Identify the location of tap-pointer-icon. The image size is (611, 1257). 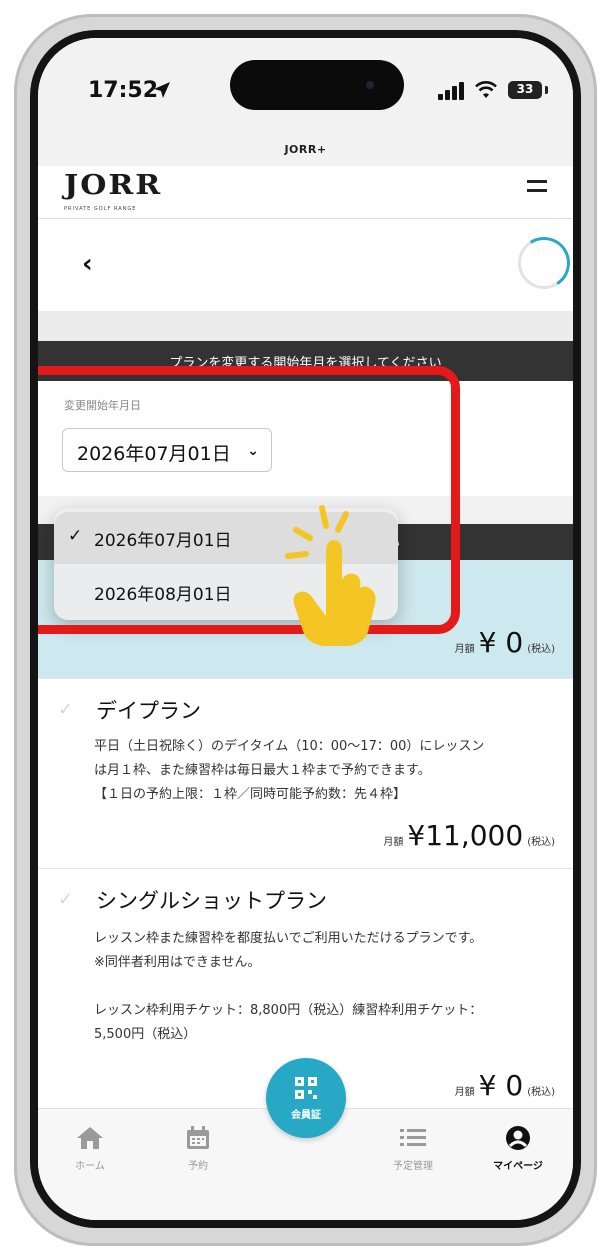
(330, 575).